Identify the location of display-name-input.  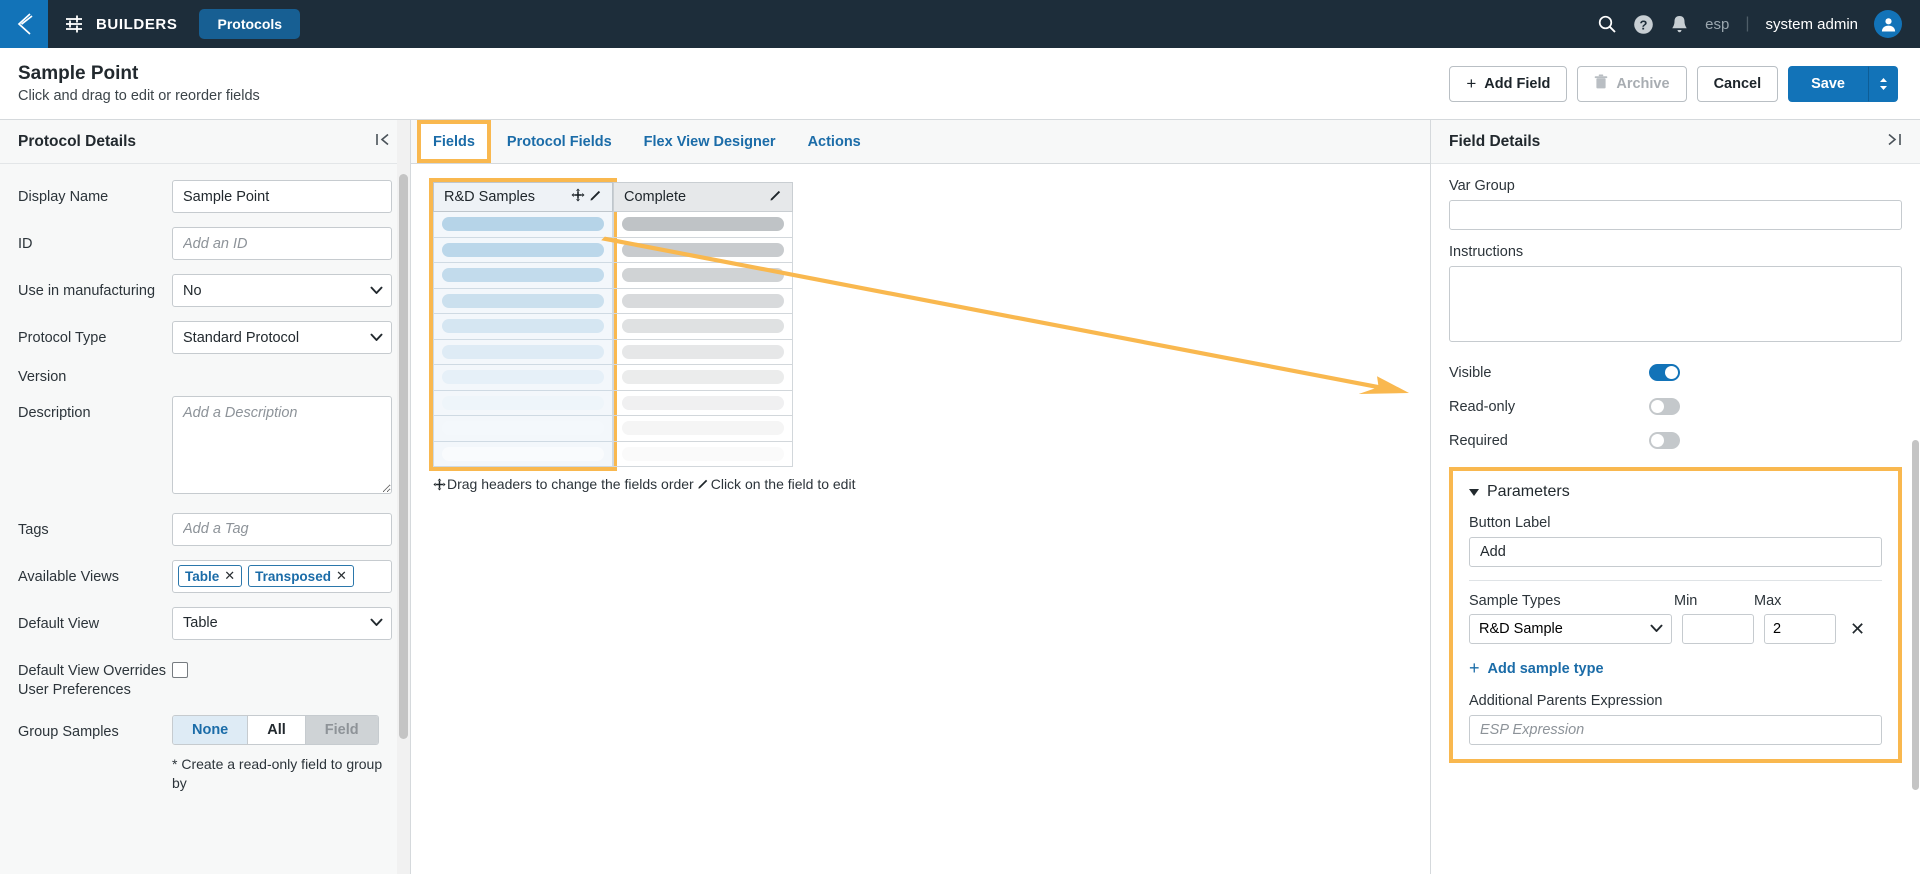
(282, 196).